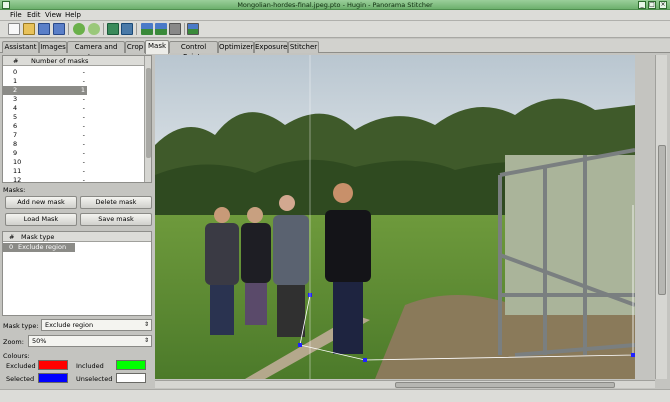 Image resolution: width=670 pixels, height=402 pixels. What do you see at coordinates (335, 15) in the screenshot?
I see `menu-bar: File Edit View Help` at bounding box center [335, 15].